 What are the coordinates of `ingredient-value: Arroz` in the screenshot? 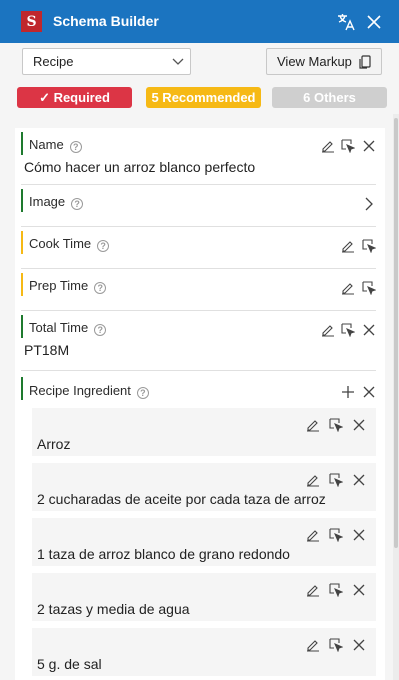 It's located at (54, 444).